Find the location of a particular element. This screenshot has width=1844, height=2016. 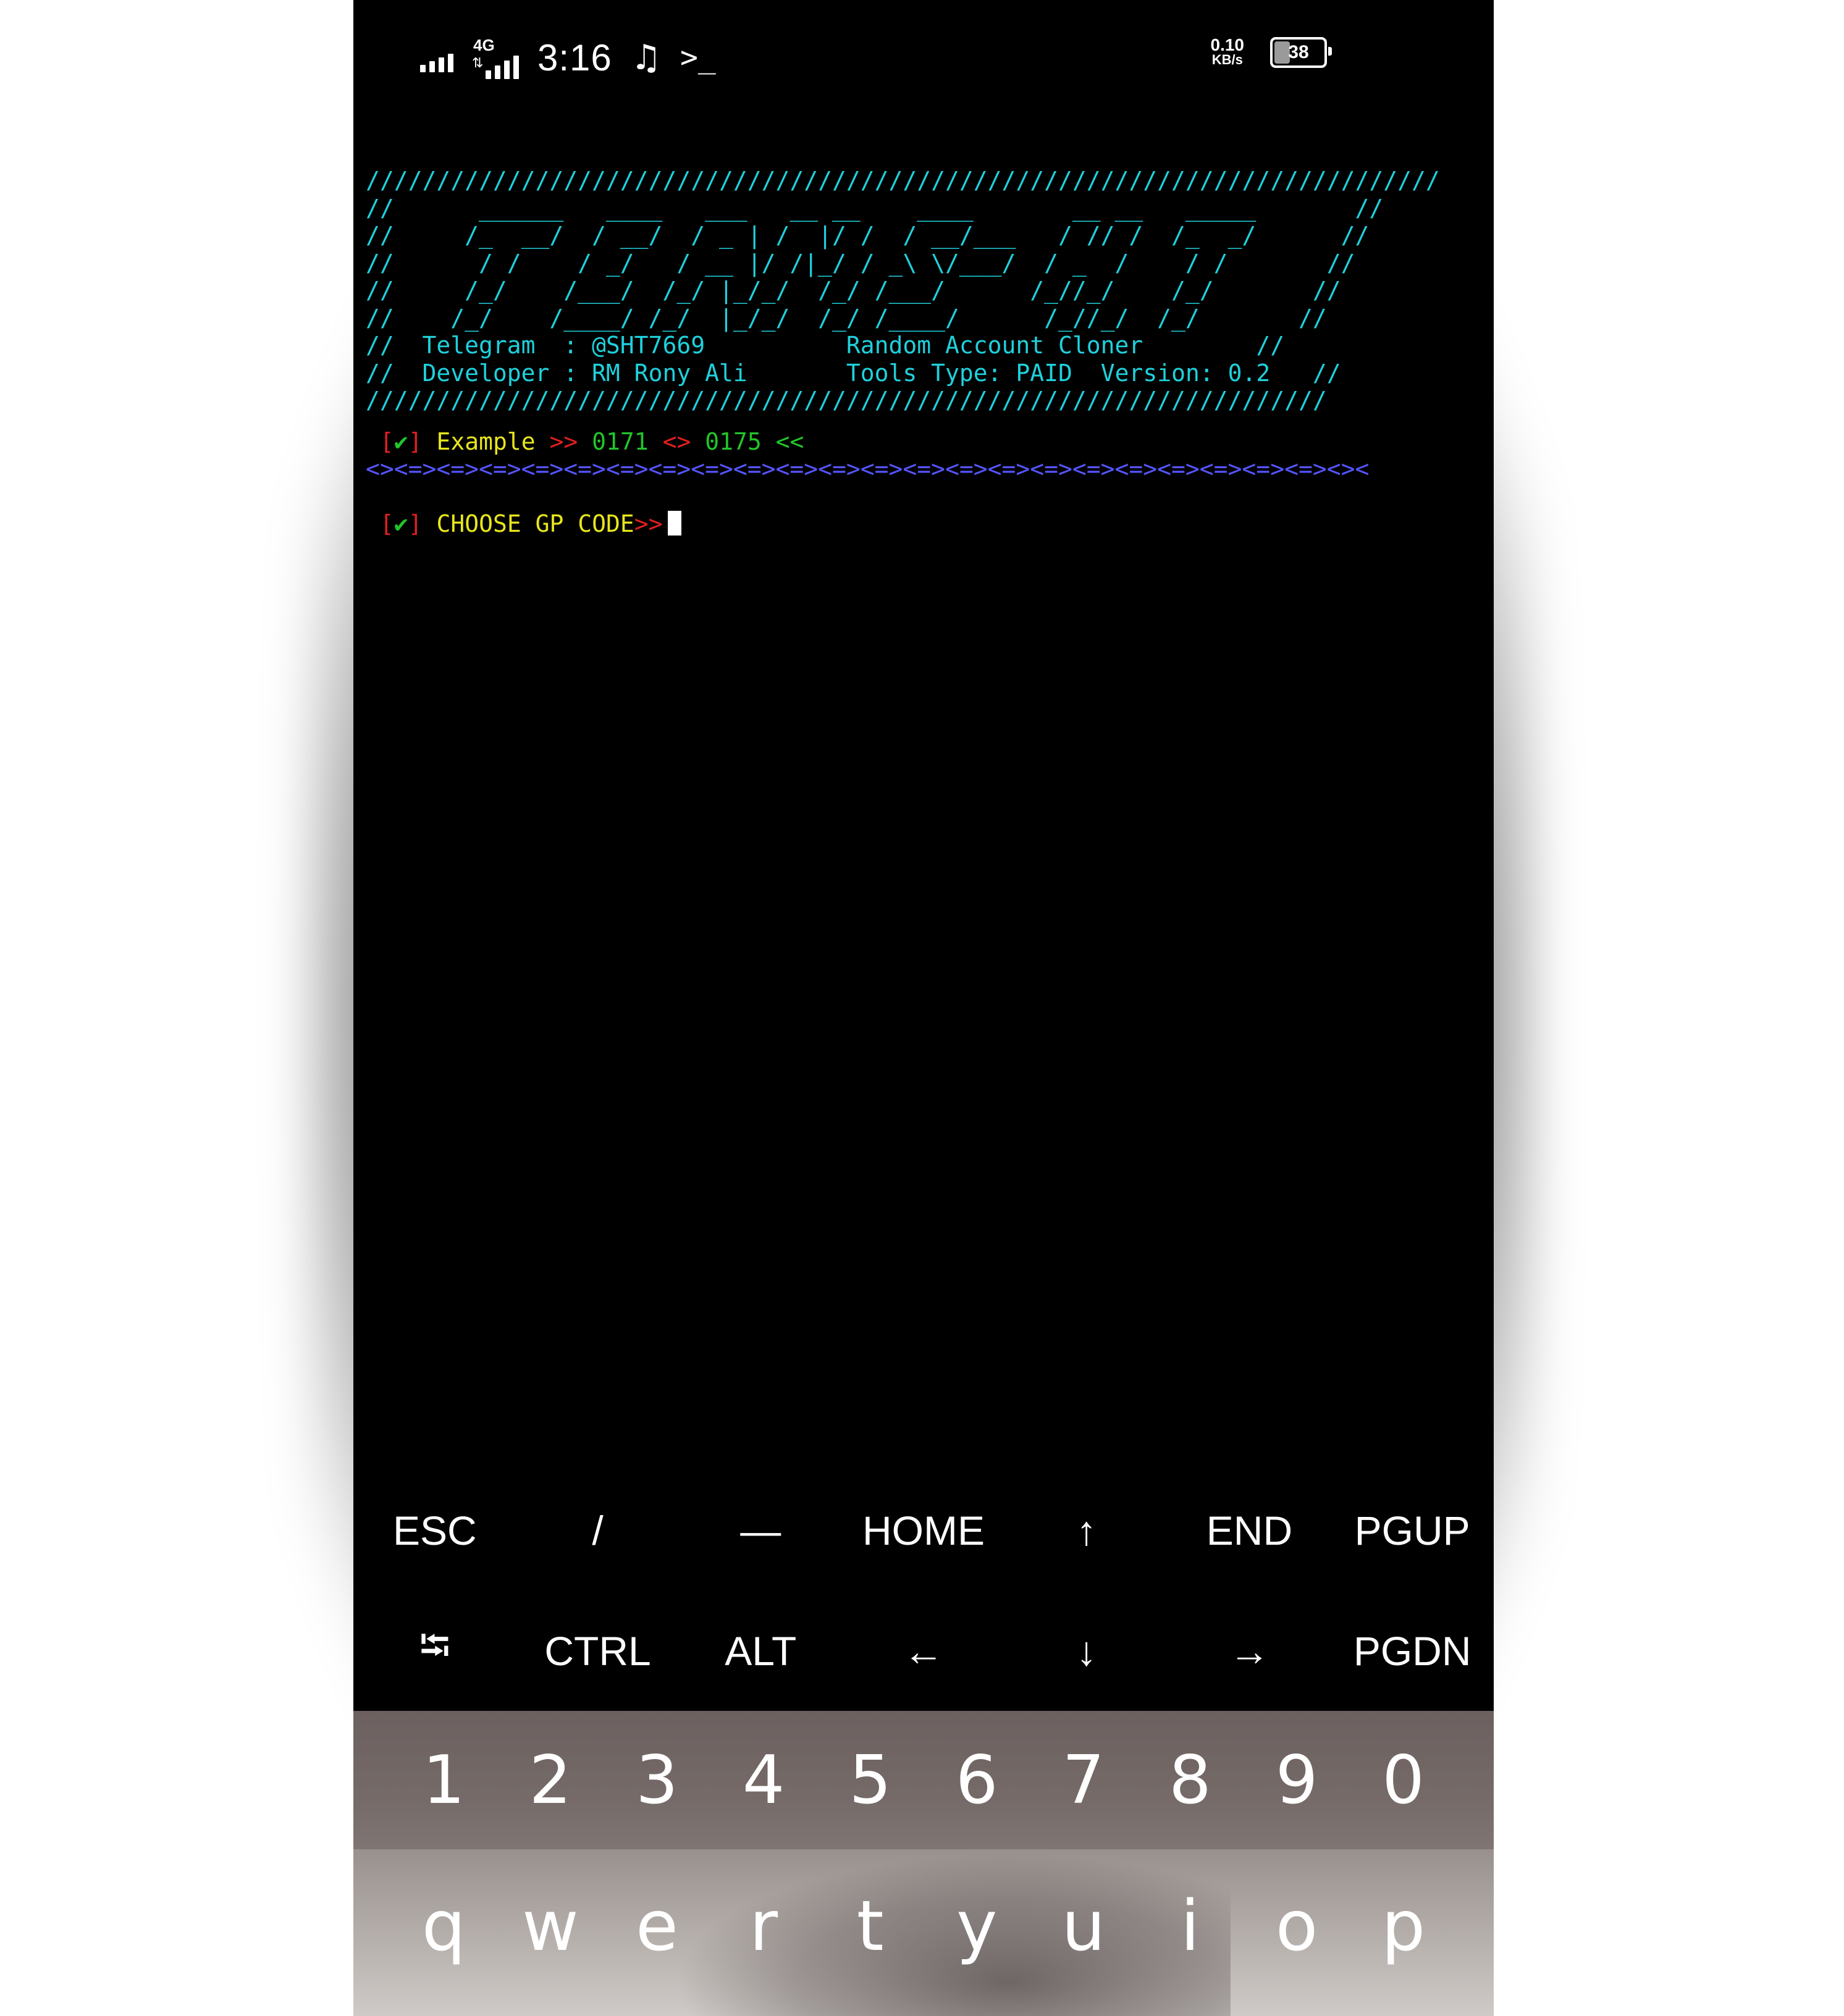

extra-keys-row-1: ESC / — HOME ↑ END PGUP is located at coordinates (924, 1530).